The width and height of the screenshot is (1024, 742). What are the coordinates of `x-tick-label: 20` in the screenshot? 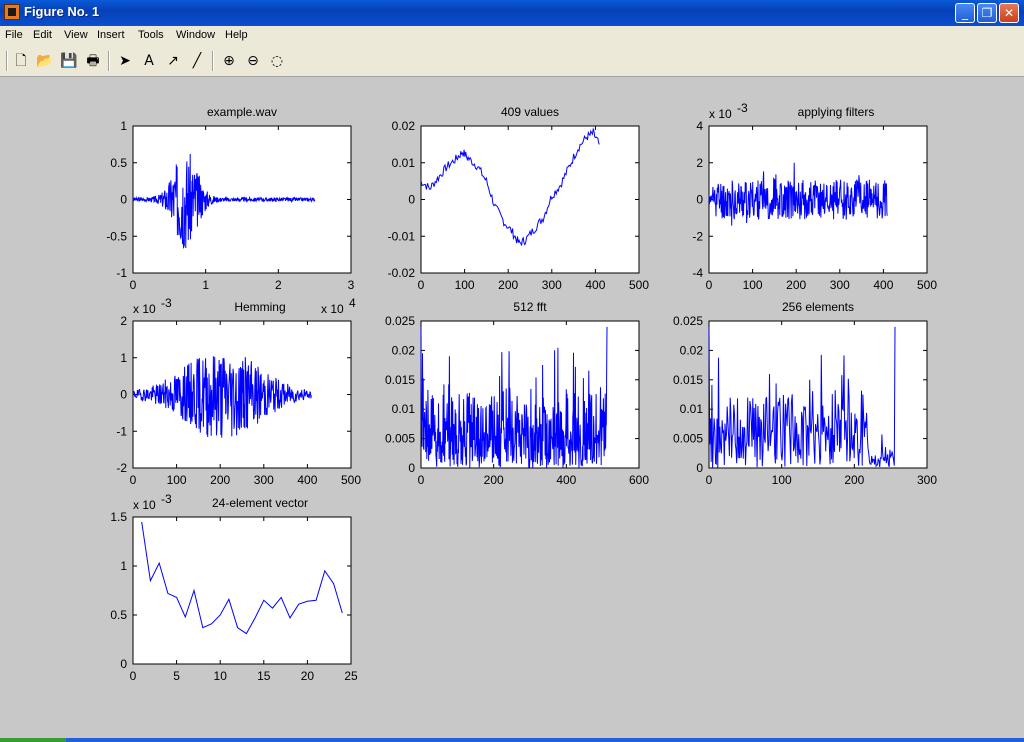 It's located at (308, 676).